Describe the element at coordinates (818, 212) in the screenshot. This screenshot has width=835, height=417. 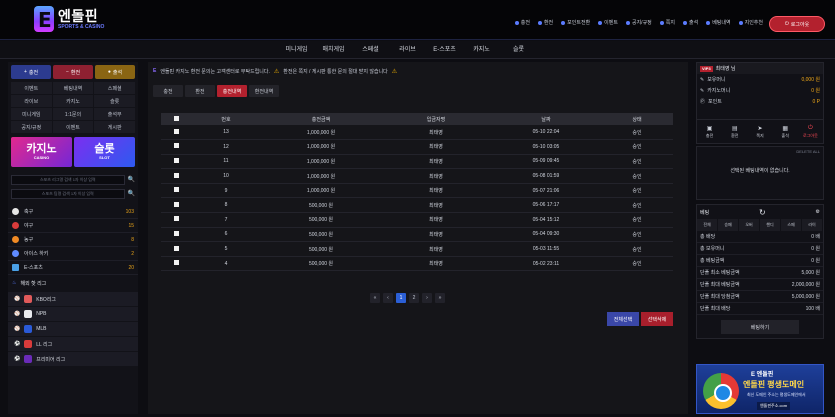
I see `gear-icon: ⚙` at that location.